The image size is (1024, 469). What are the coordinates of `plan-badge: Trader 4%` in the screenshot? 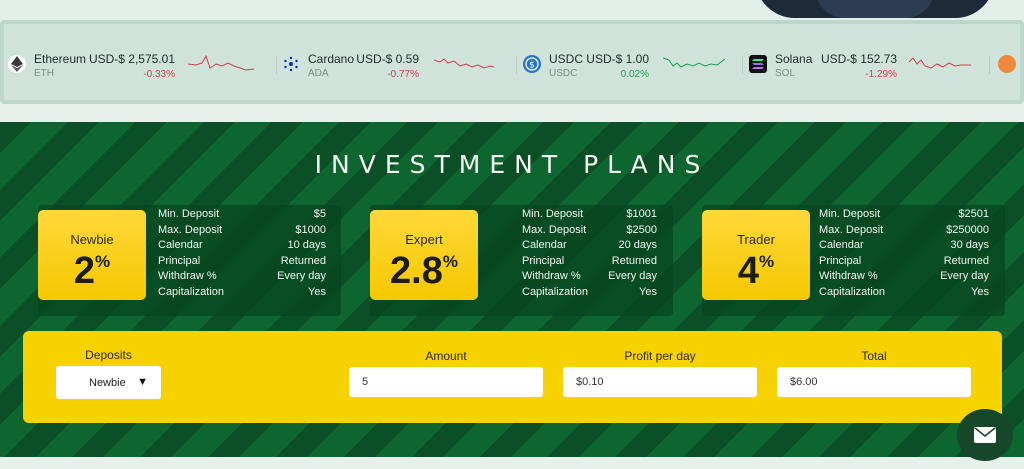 It's located at (756, 255).